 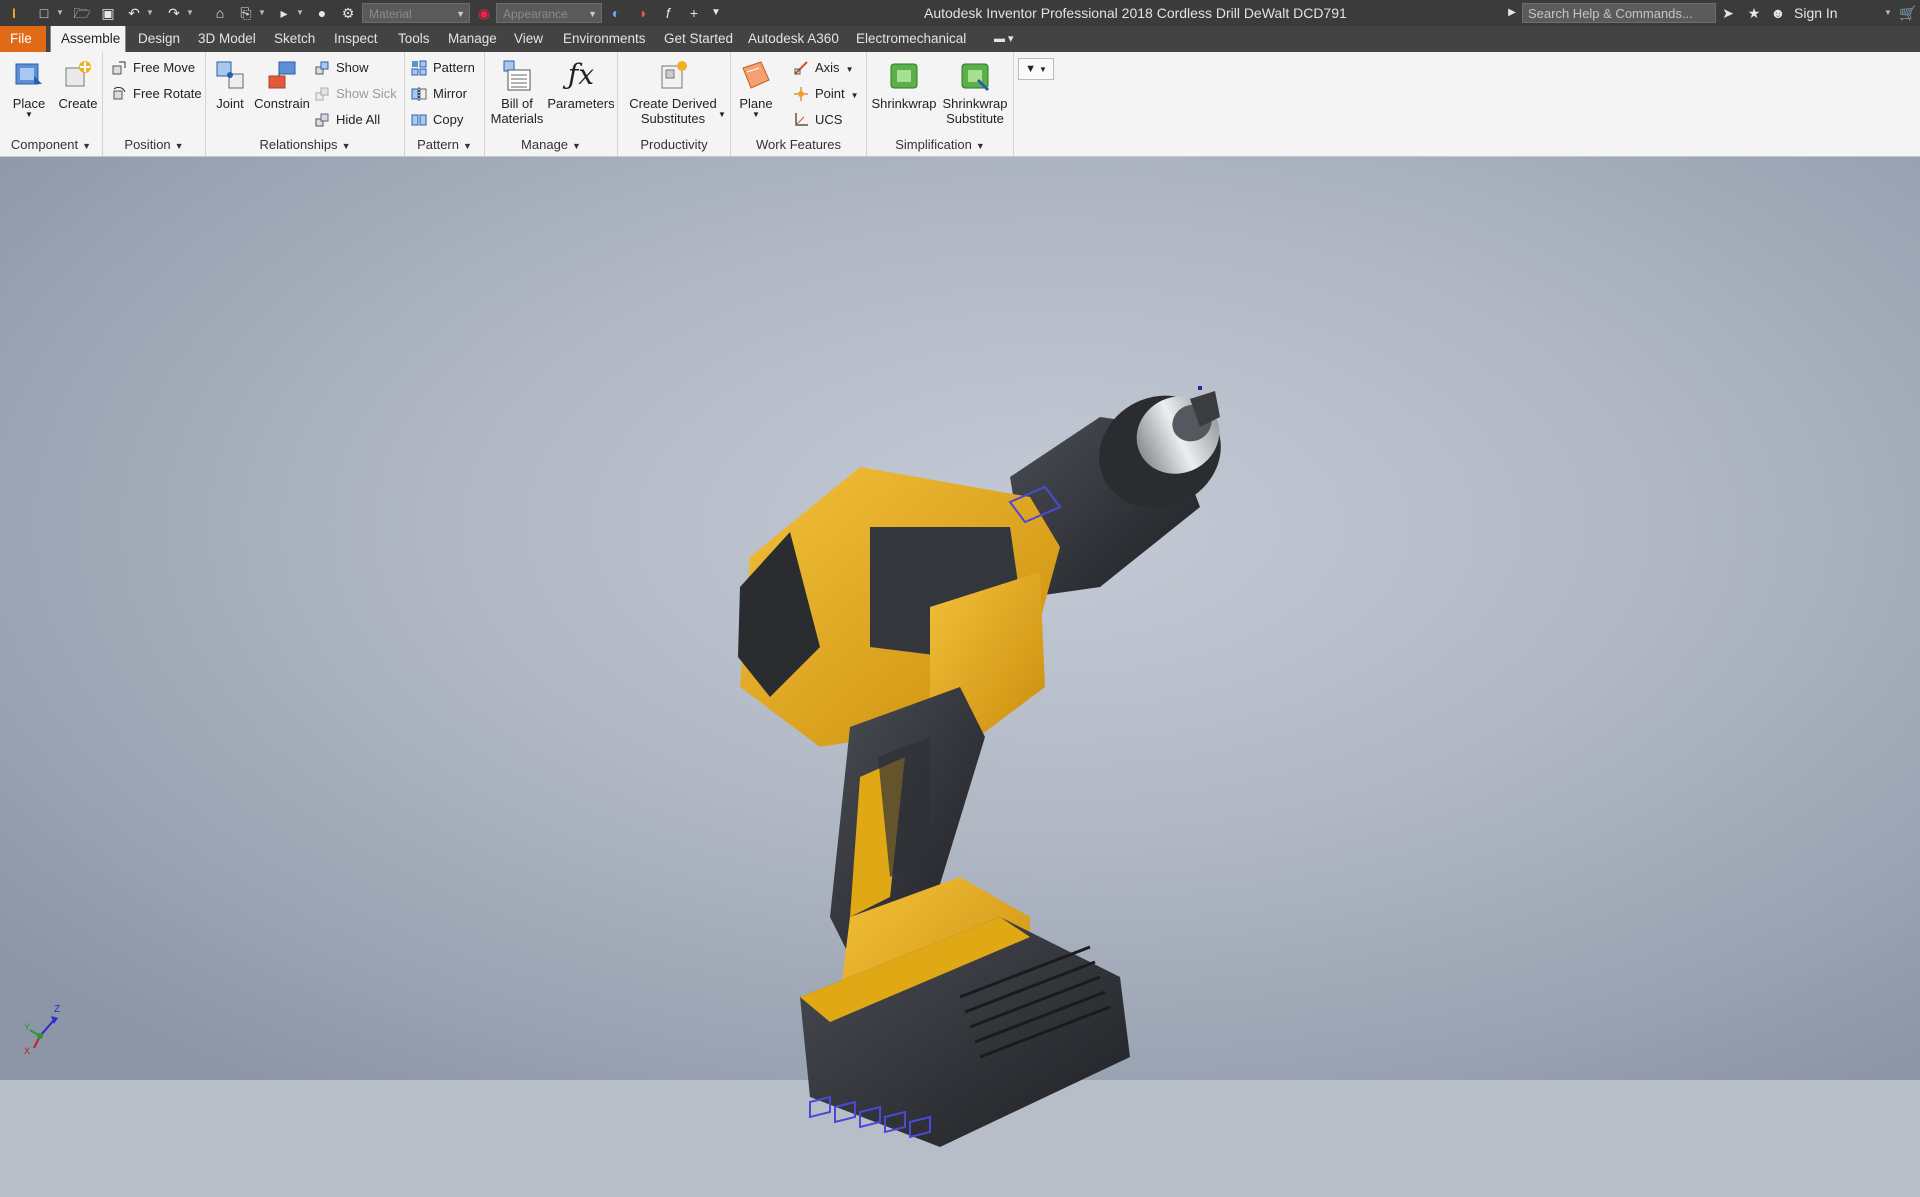 I want to click on plane-button: Plane ▼, so click(x=756, y=88).